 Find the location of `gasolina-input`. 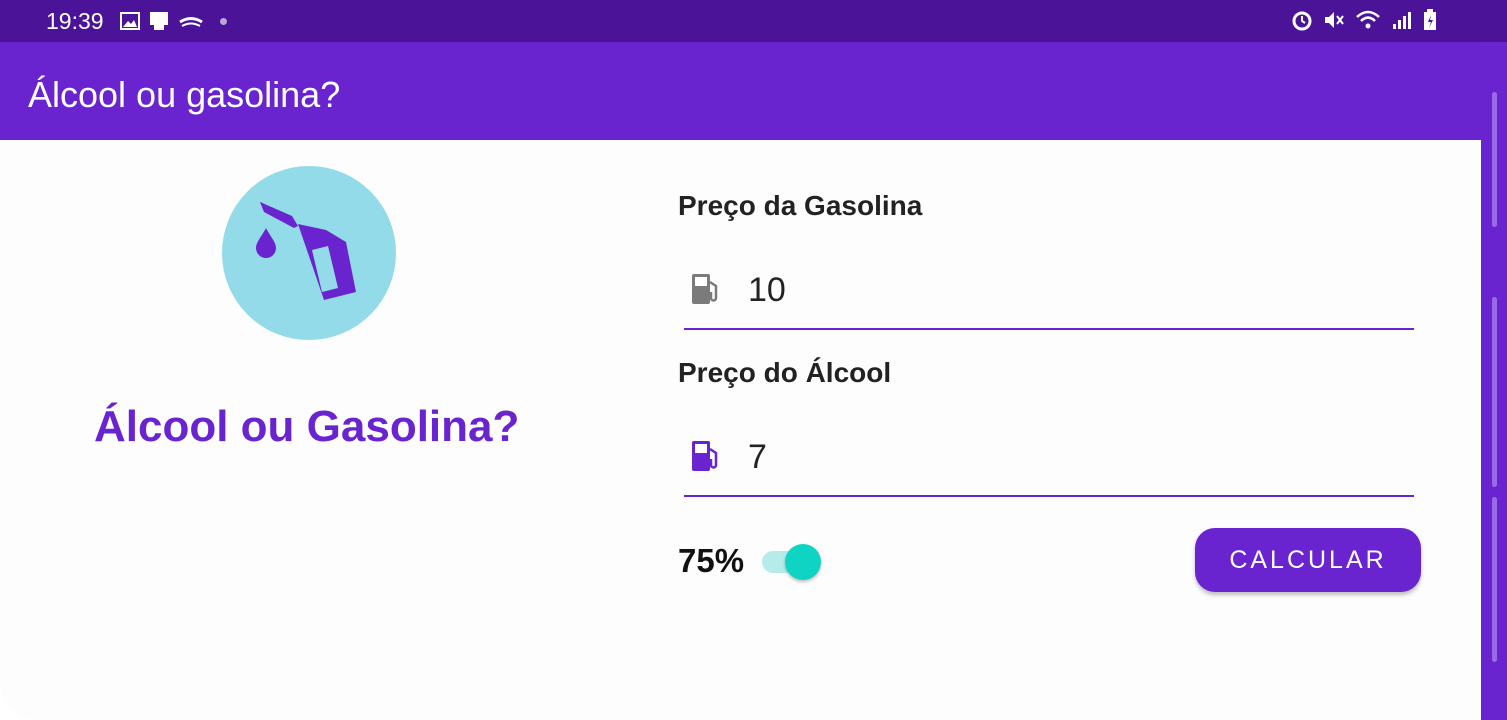

gasolina-input is located at coordinates (1048, 290).